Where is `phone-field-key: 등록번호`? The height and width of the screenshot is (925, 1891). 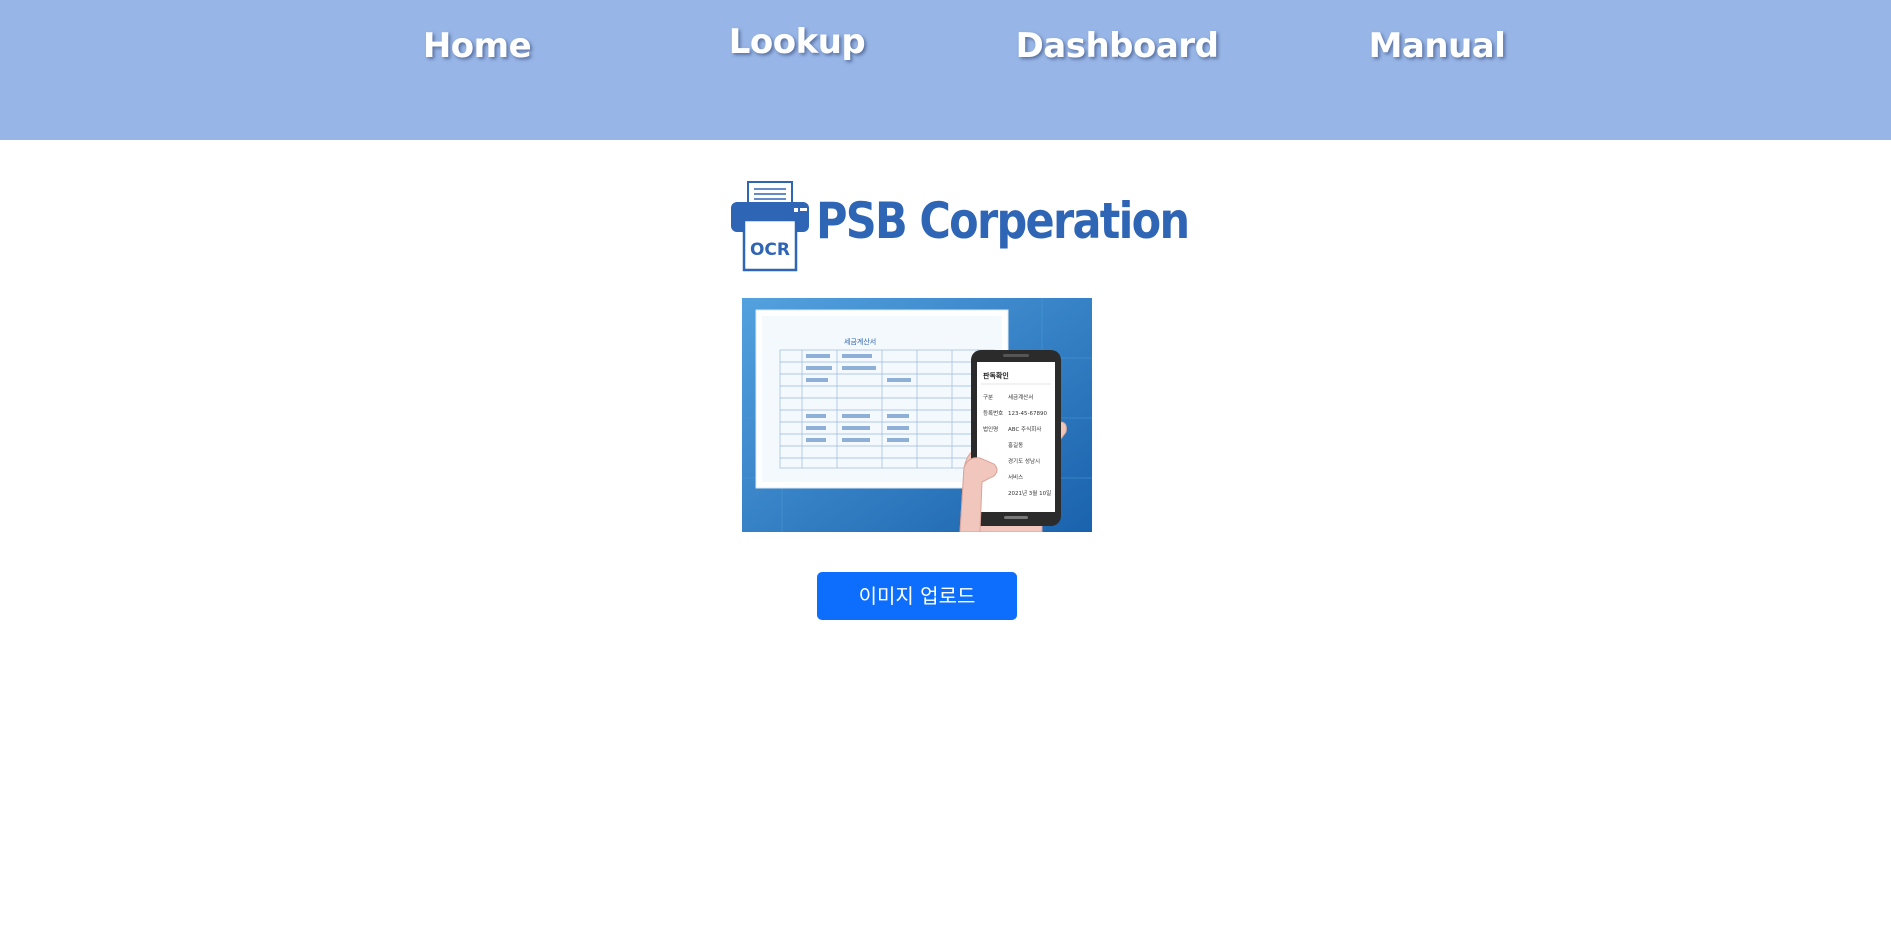
phone-field-key: 등록번호 is located at coordinates (993, 413).